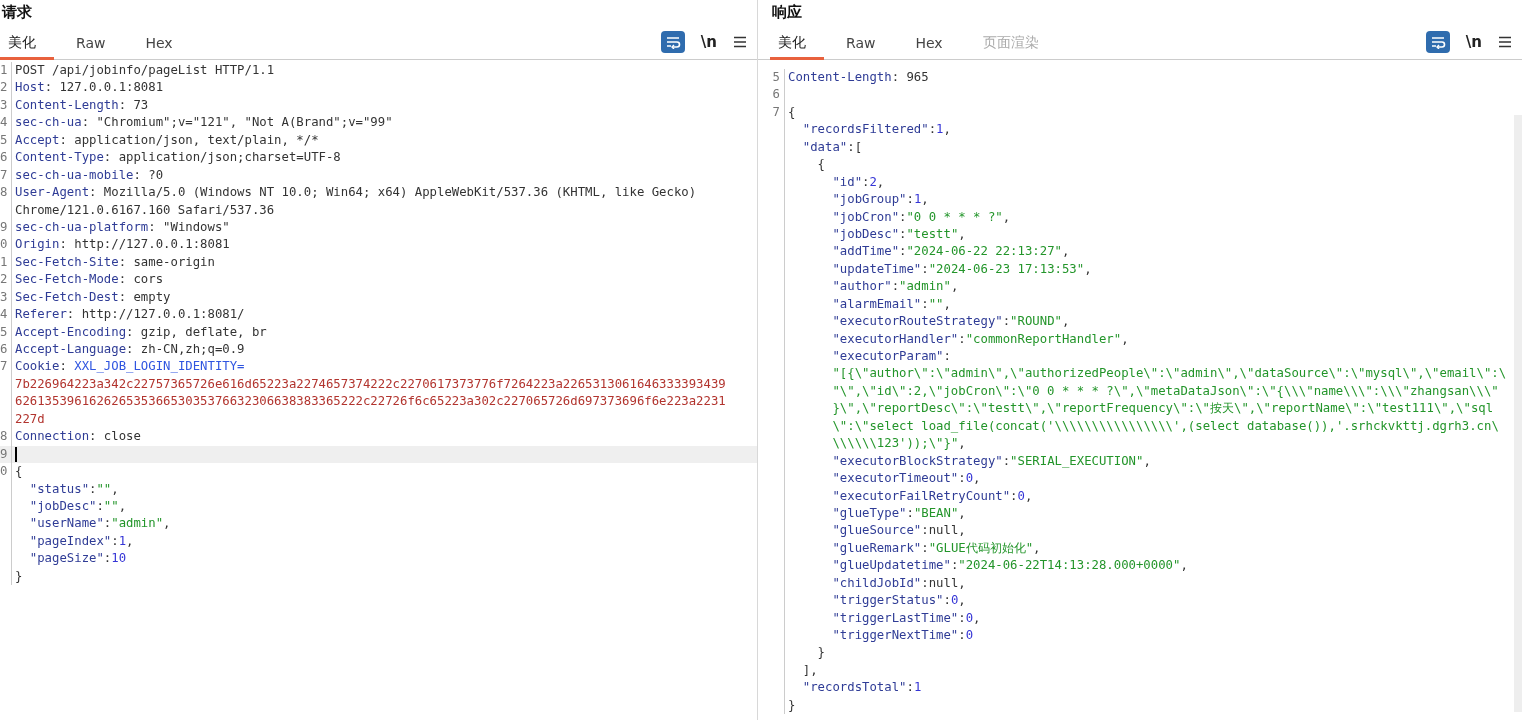 Image resolution: width=1522 pixels, height=720 pixels. I want to click on code-line: "triggerNextTime":0, so click(902, 635).